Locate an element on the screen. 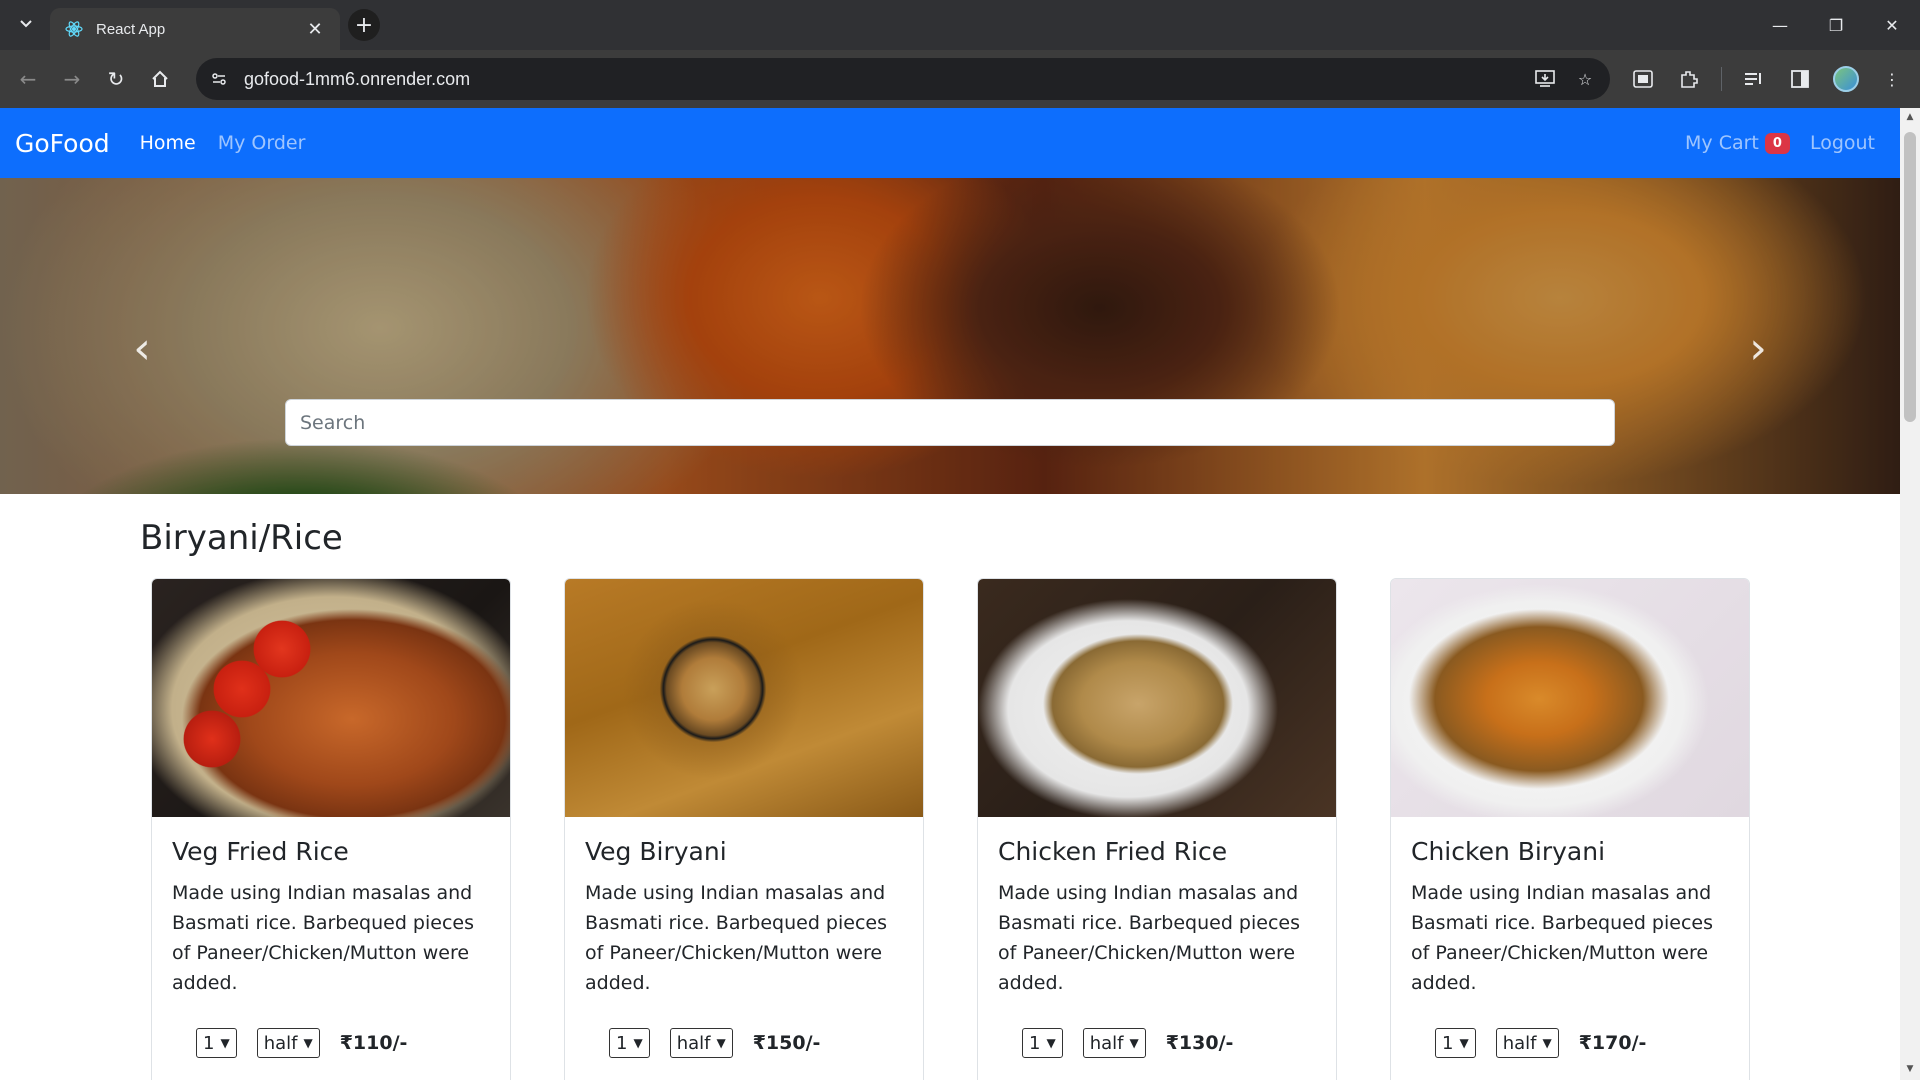 Image resolution: width=1920 pixels, height=1080 pixels. page-scrollbar: ▲ ▼ is located at coordinates (1910, 594).